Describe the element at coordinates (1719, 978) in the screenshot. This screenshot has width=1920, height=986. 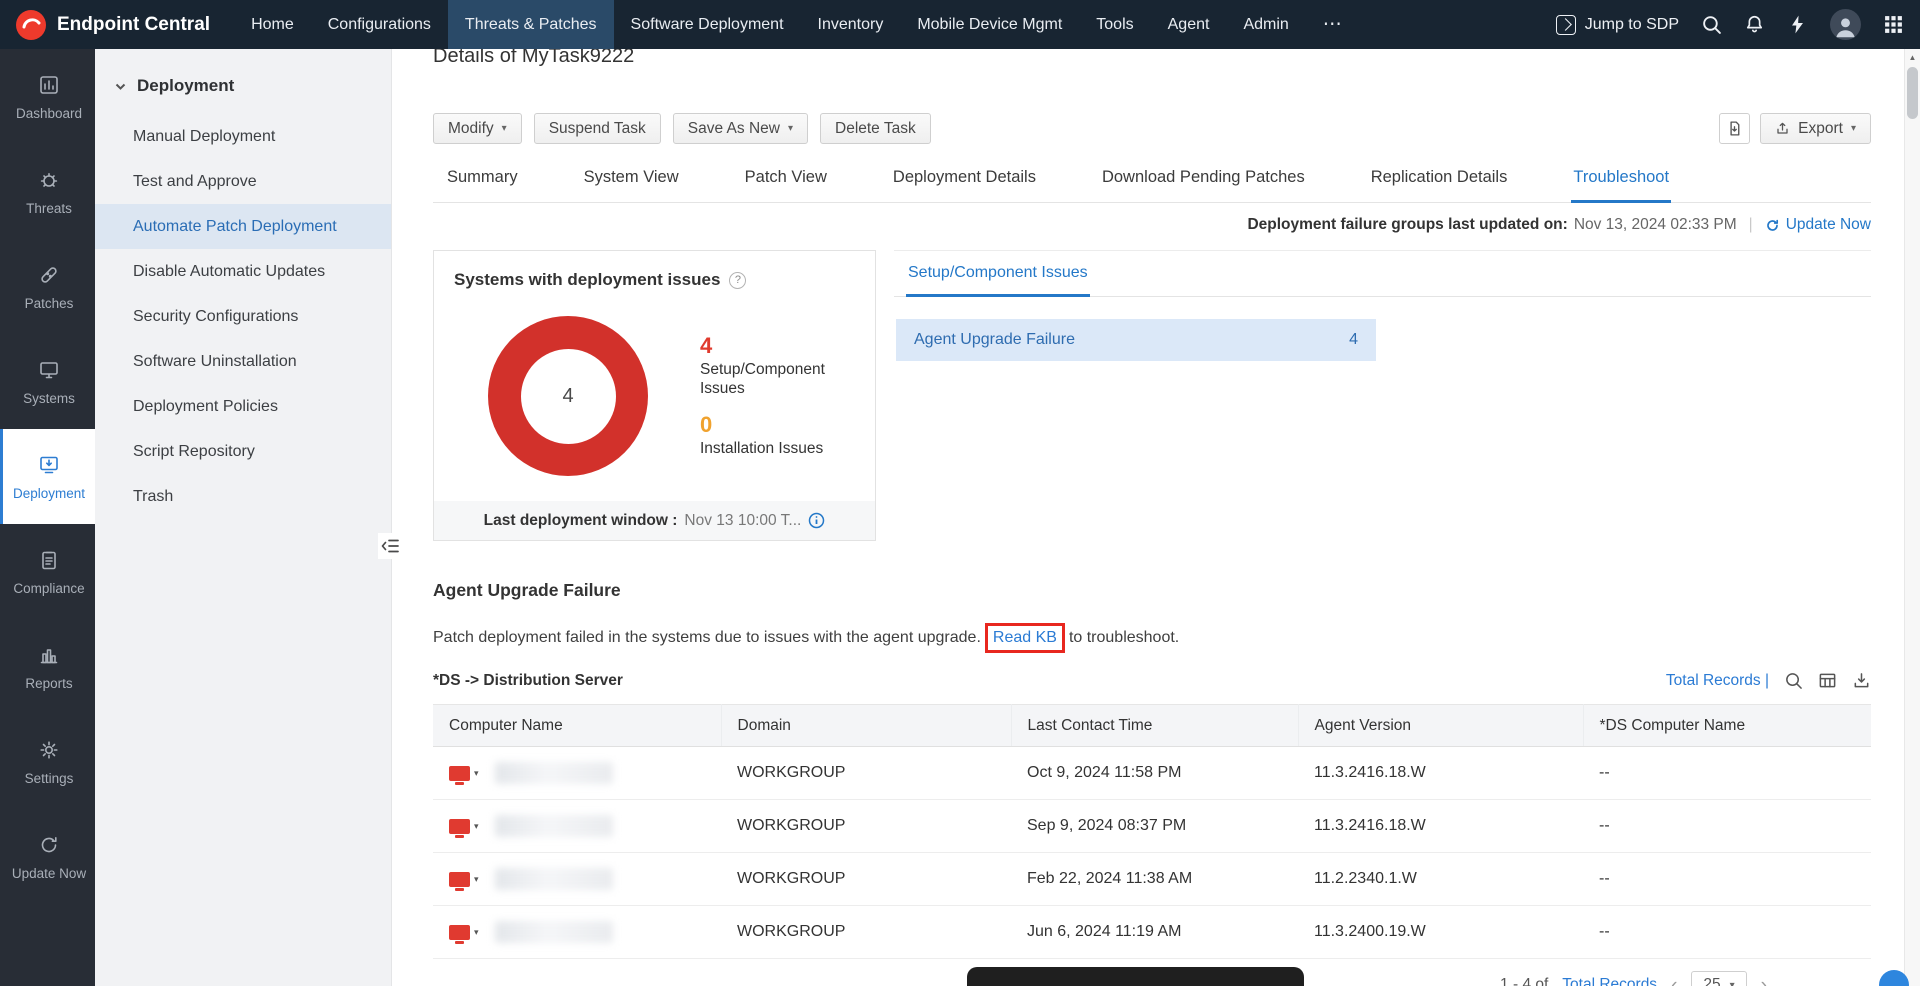
I see `page-size-select: 25 ▾` at that location.